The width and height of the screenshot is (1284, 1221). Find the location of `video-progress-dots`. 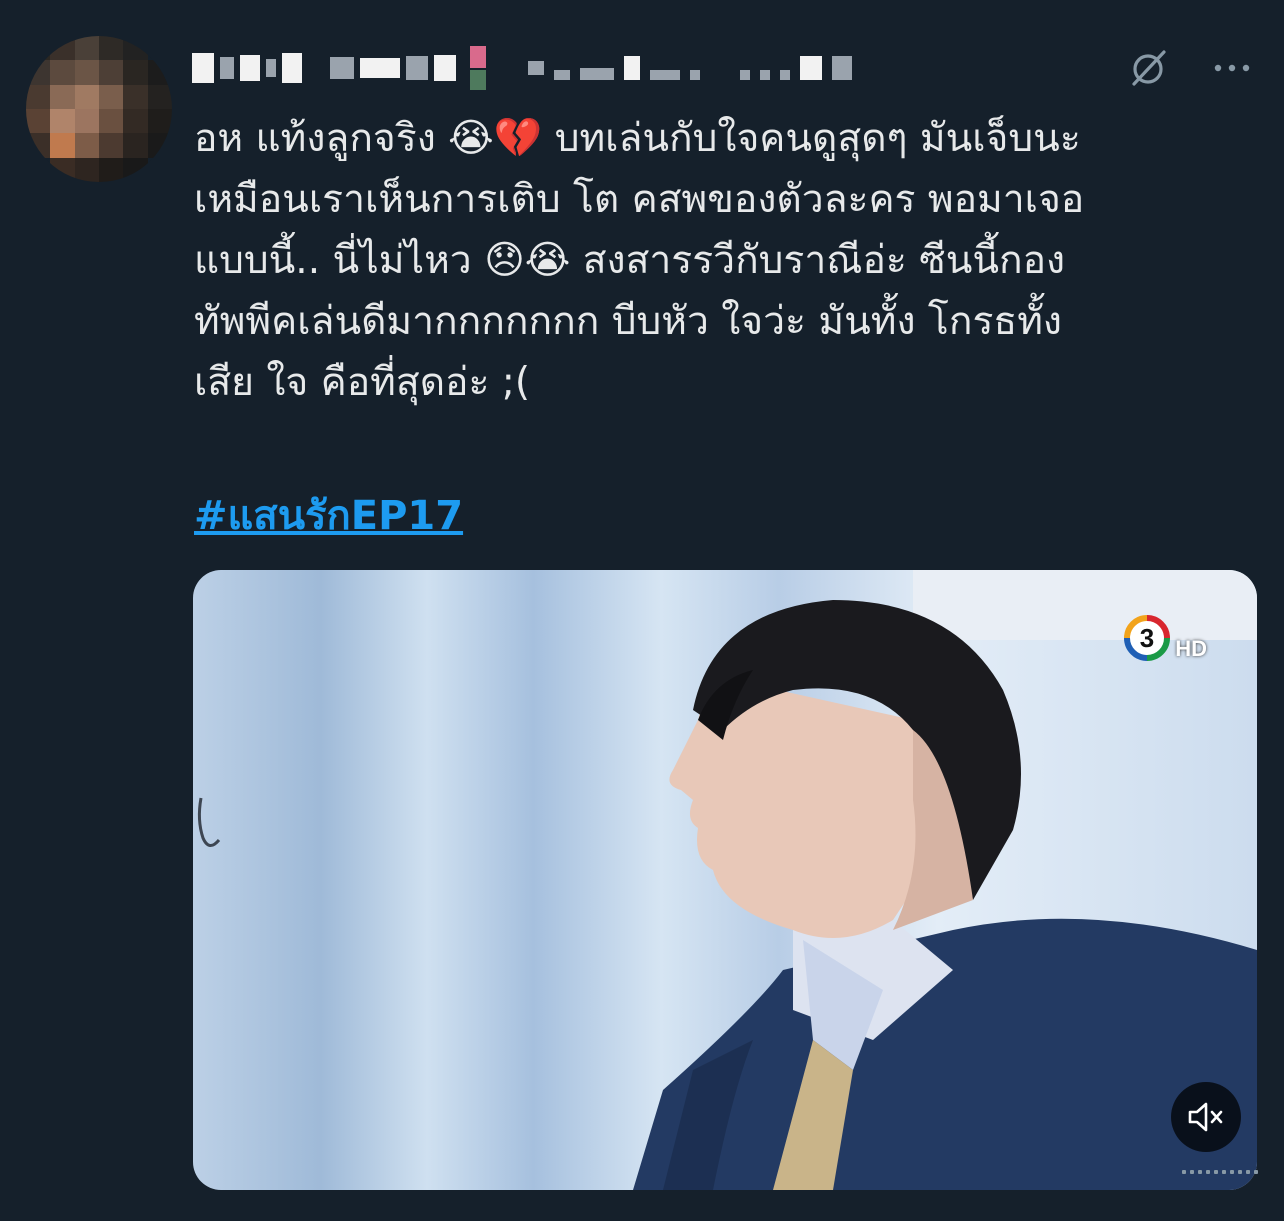

video-progress-dots is located at coordinates (1220, 1172).